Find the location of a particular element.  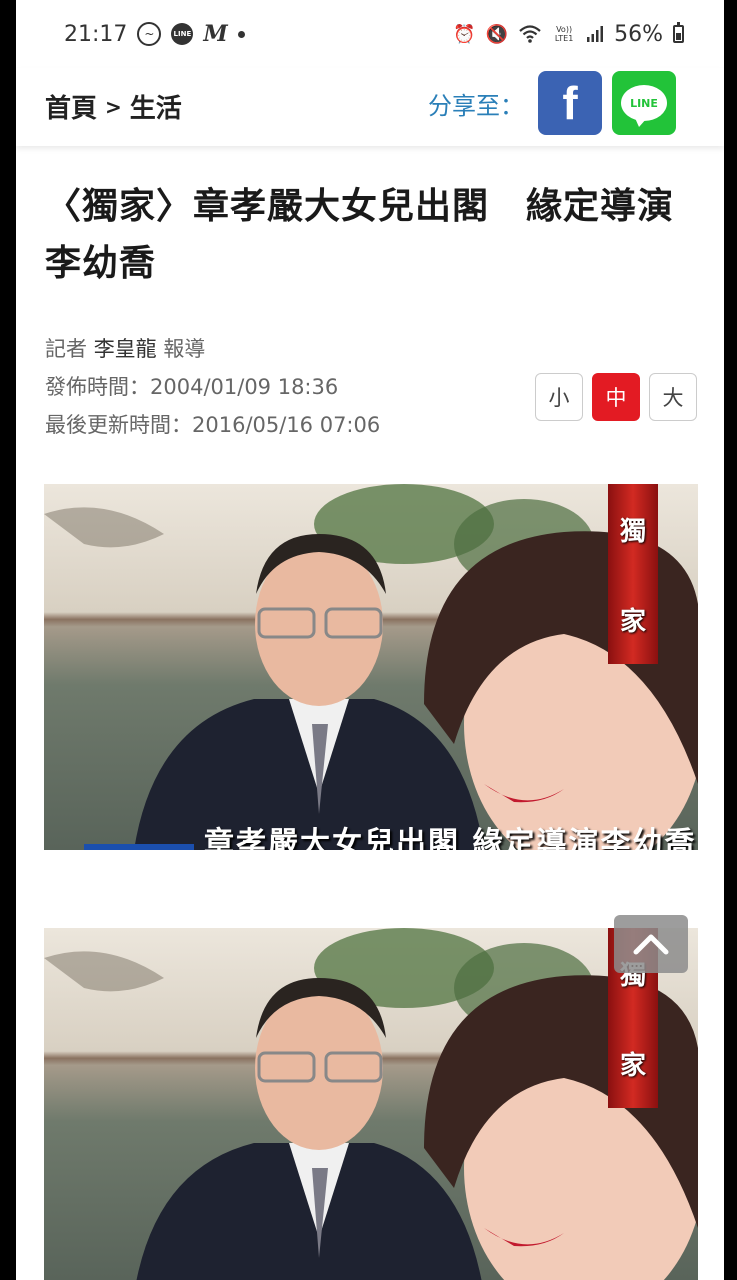

status-left: 21:17 ~ LINE M is located at coordinates (154, 34).